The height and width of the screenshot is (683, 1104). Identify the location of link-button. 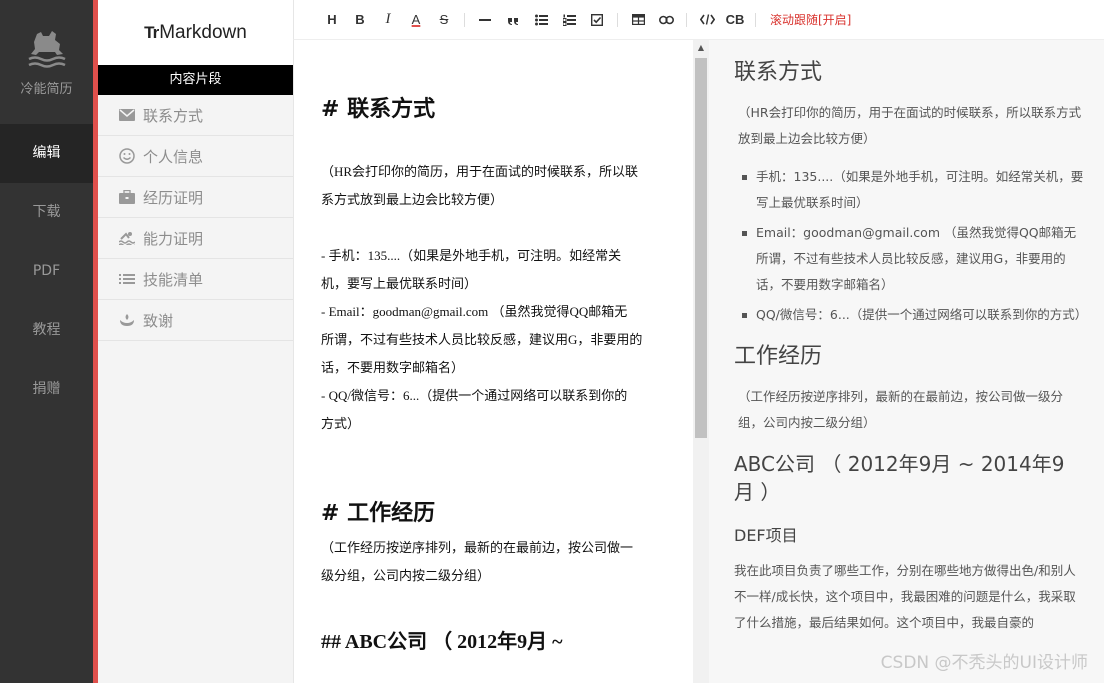
(666, 20).